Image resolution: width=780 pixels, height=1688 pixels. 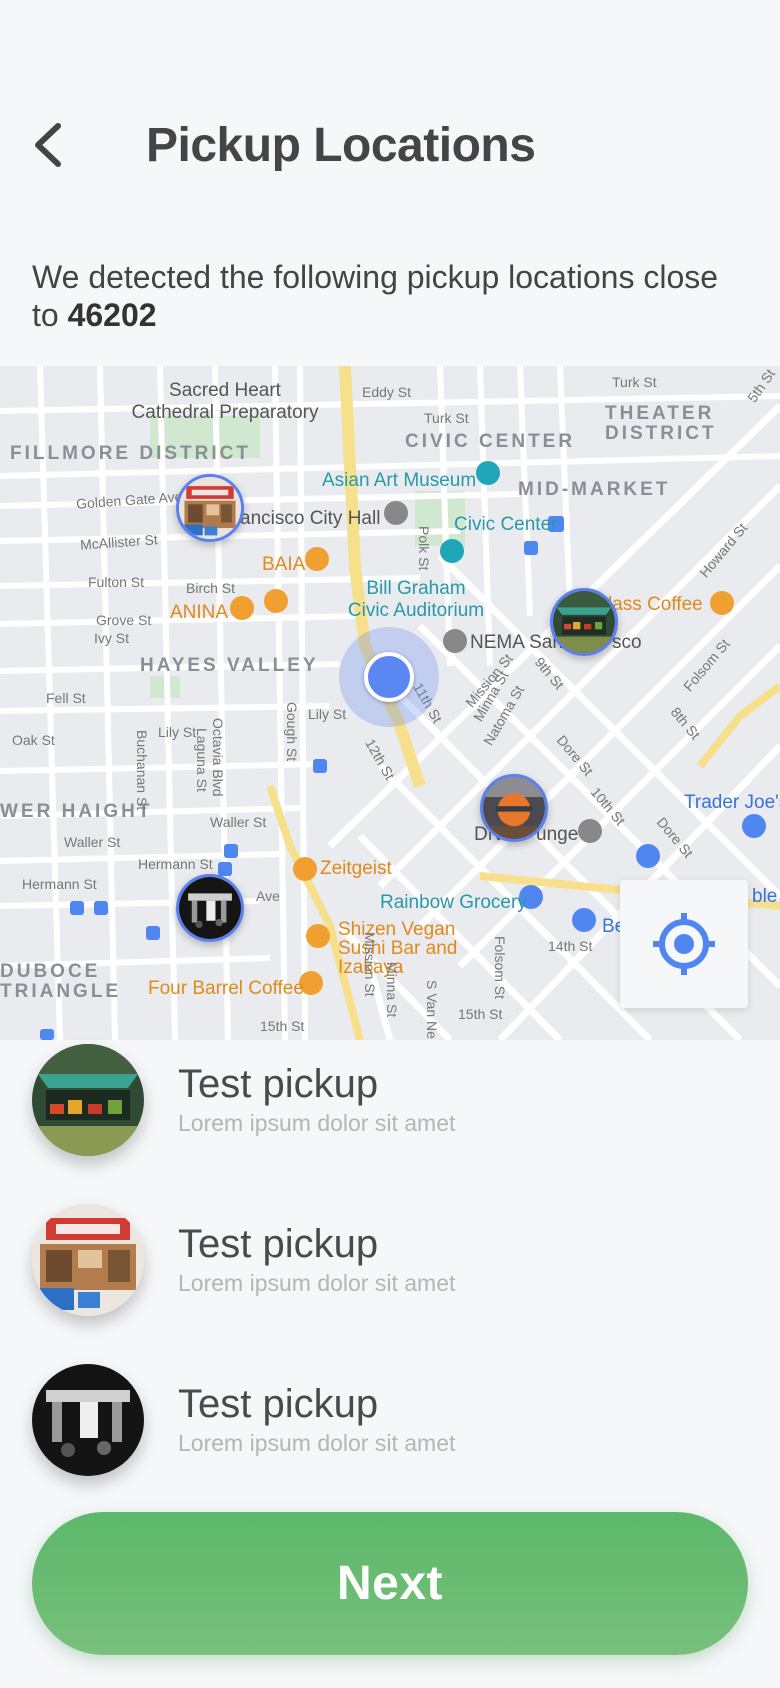 I want to click on locate-me-button, so click(x=684, y=944).